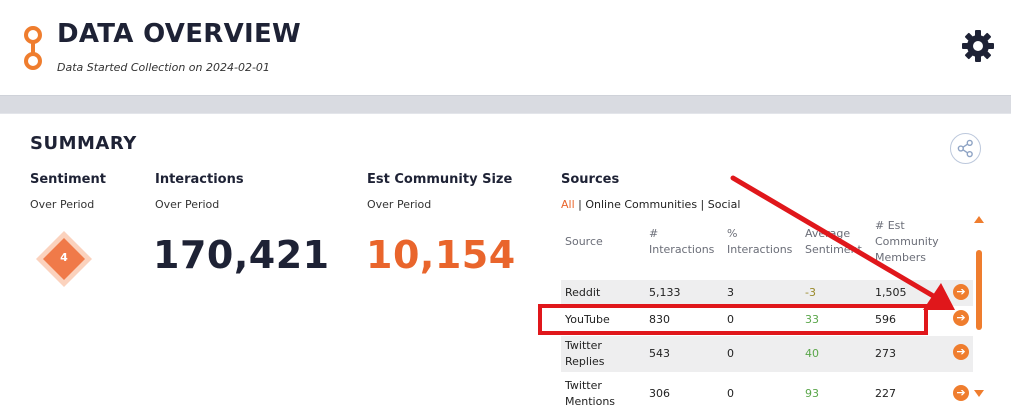 The width and height of the screenshot is (1011, 417). What do you see at coordinates (654, 233) in the screenshot?
I see `col-header-line: #` at bounding box center [654, 233].